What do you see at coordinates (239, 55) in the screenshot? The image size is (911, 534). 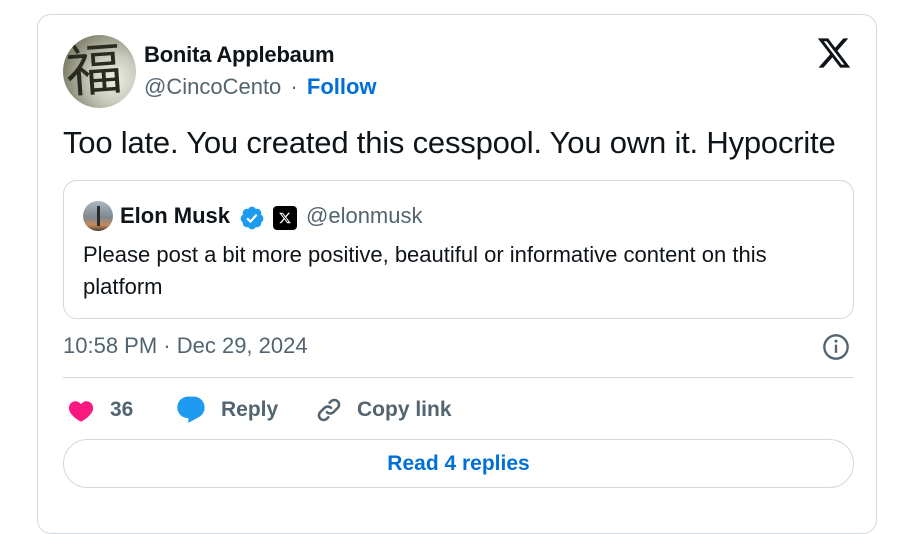 I see `author-name: Bonita Applebaum` at bounding box center [239, 55].